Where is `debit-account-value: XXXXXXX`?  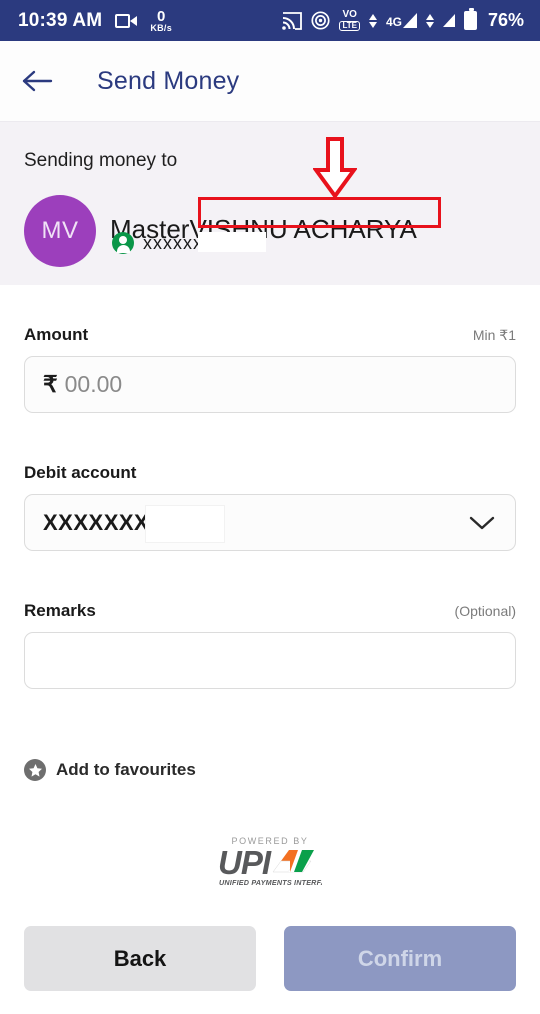 debit-account-value: XXXXXXX is located at coordinates (96, 522).